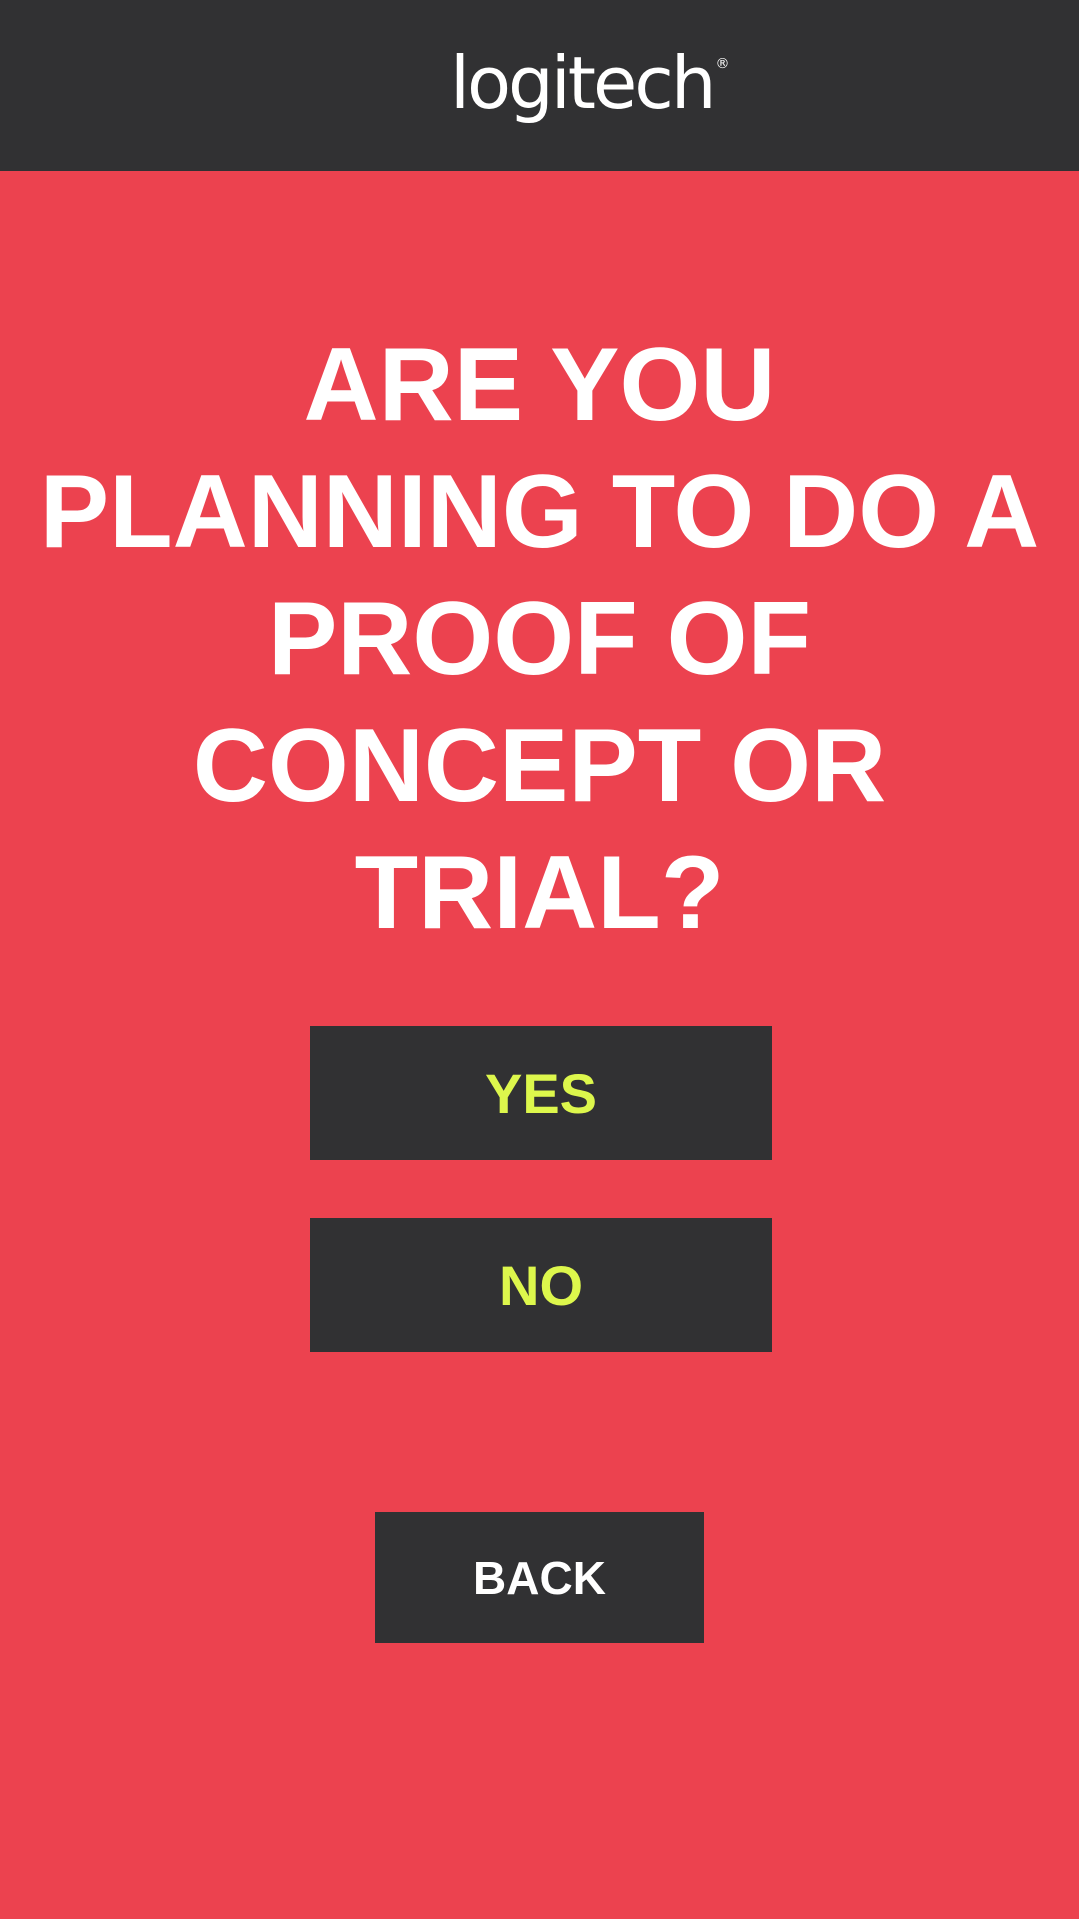 The width and height of the screenshot is (1079, 1919). Describe the element at coordinates (583, 83) in the screenshot. I see `logo-wordmark: logitech` at that location.